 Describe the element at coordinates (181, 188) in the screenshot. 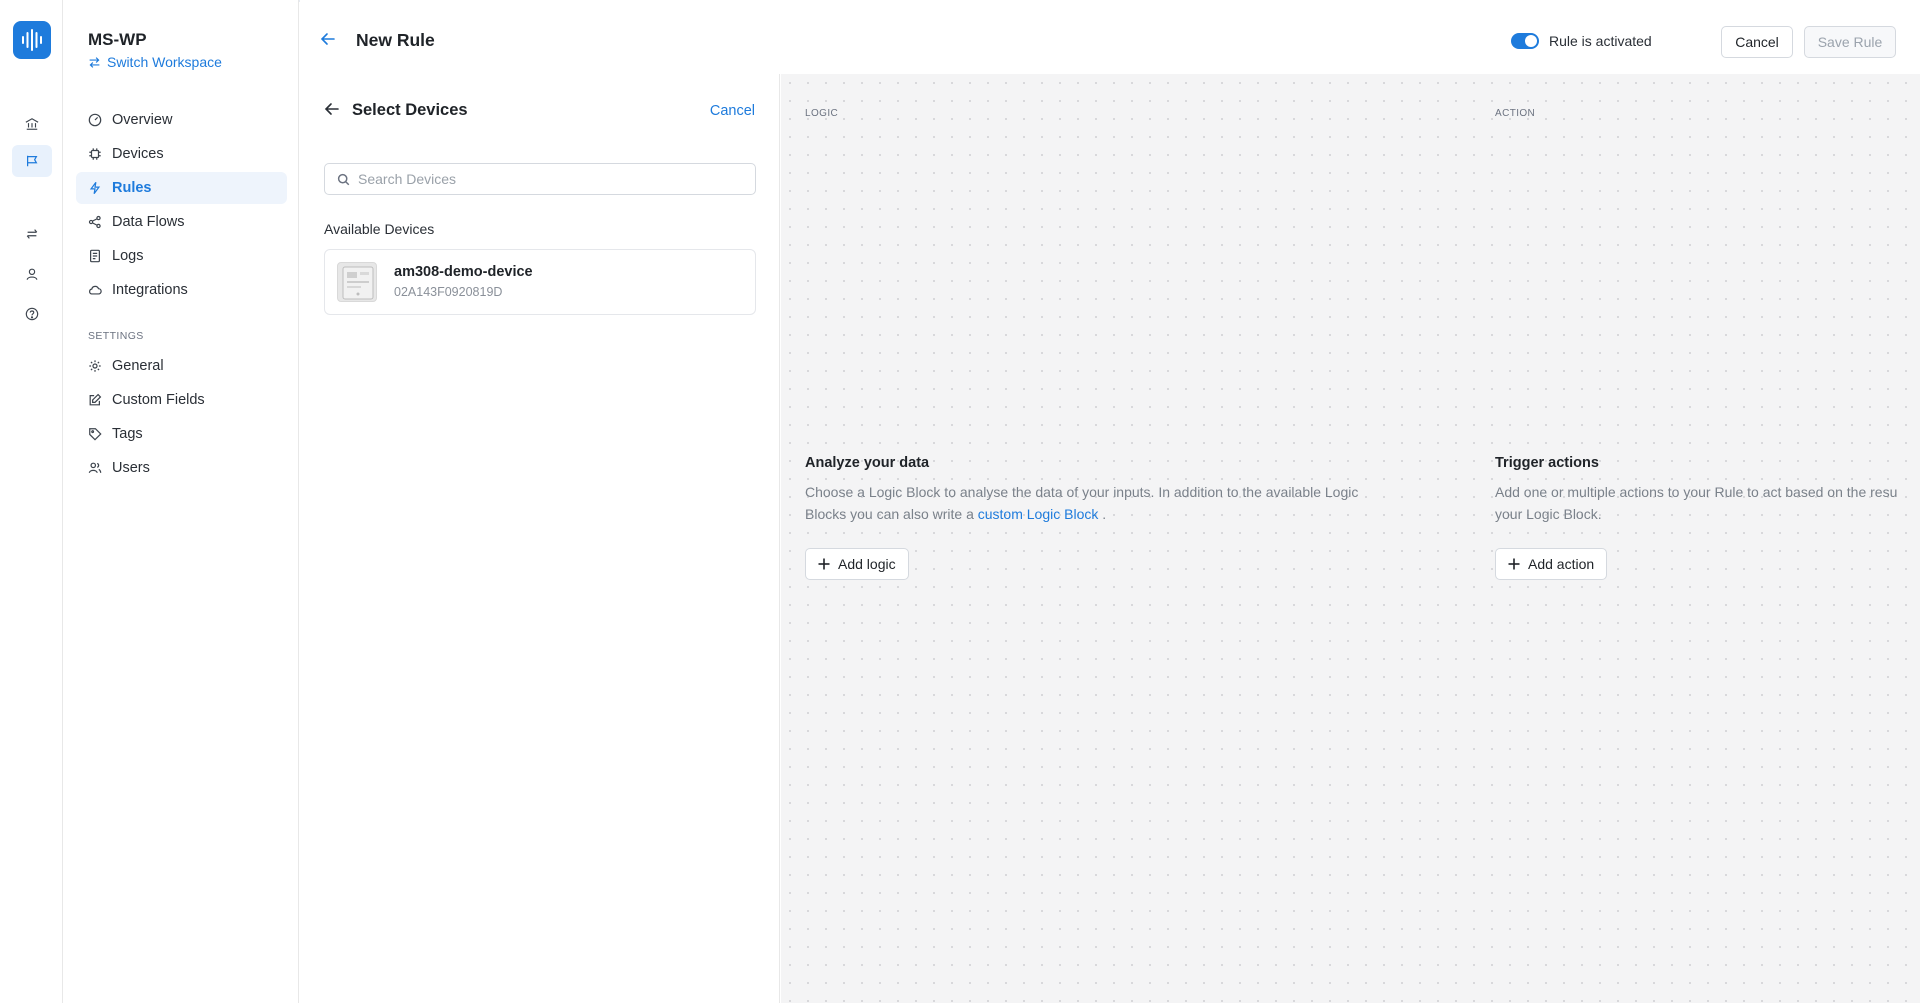

I see `sidebar-item-rules: Rules` at that location.